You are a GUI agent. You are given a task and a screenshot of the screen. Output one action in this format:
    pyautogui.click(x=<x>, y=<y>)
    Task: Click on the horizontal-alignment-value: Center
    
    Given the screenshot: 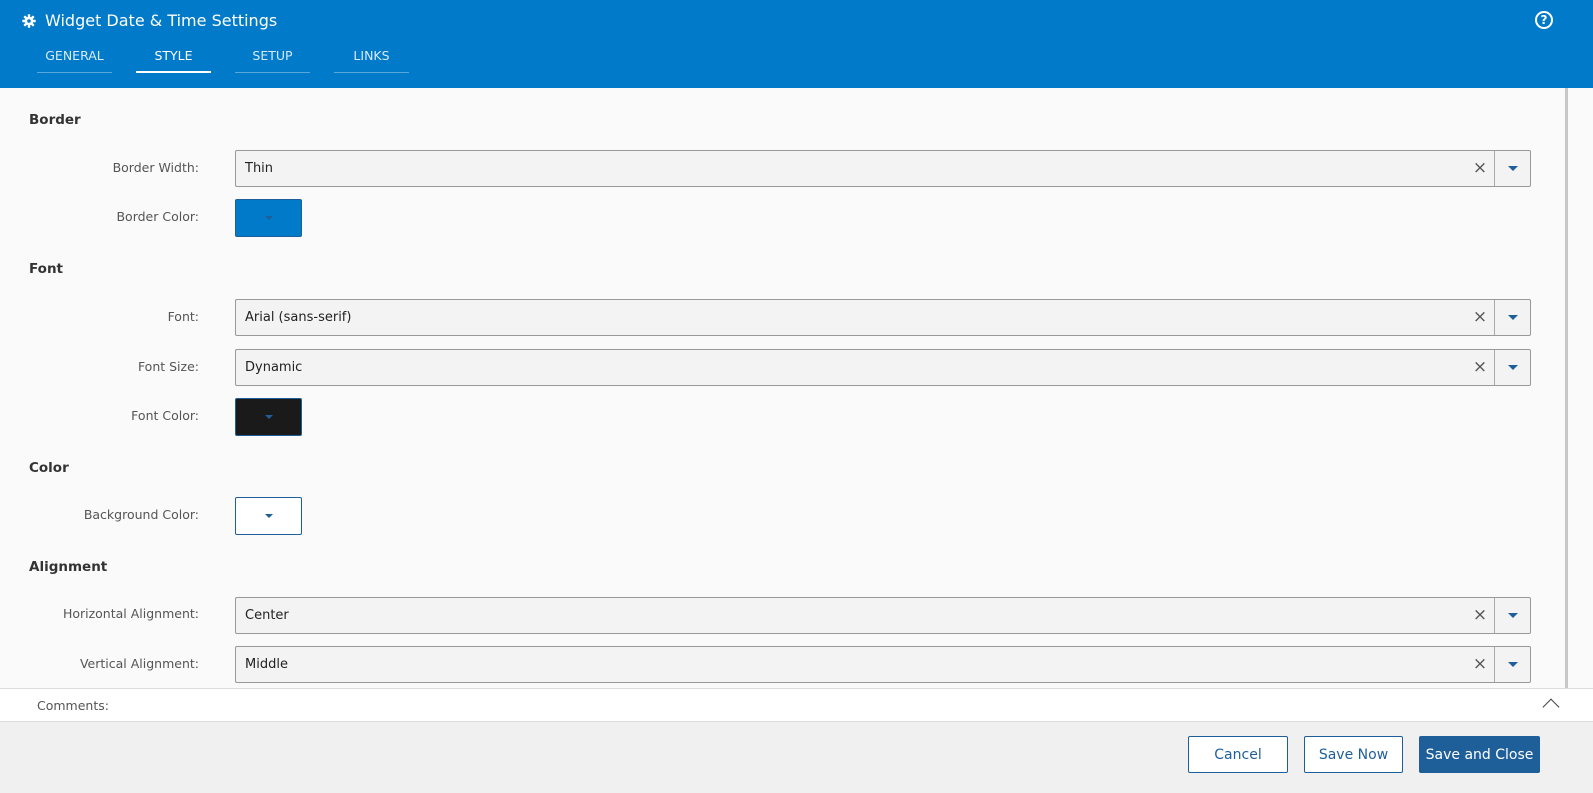 What is the action you would take?
    pyautogui.click(x=267, y=615)
    